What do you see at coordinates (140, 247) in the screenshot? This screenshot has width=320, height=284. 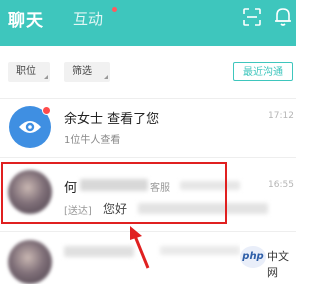 I see `arrow-icon` at bounding box center [140, 247].